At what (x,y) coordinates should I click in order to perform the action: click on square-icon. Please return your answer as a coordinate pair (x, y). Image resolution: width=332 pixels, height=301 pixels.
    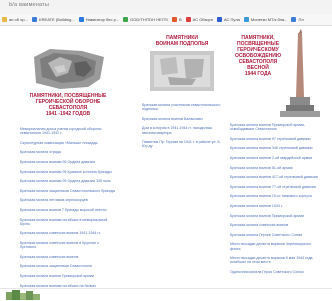
    Looking at the image, I should click on (294, 19).